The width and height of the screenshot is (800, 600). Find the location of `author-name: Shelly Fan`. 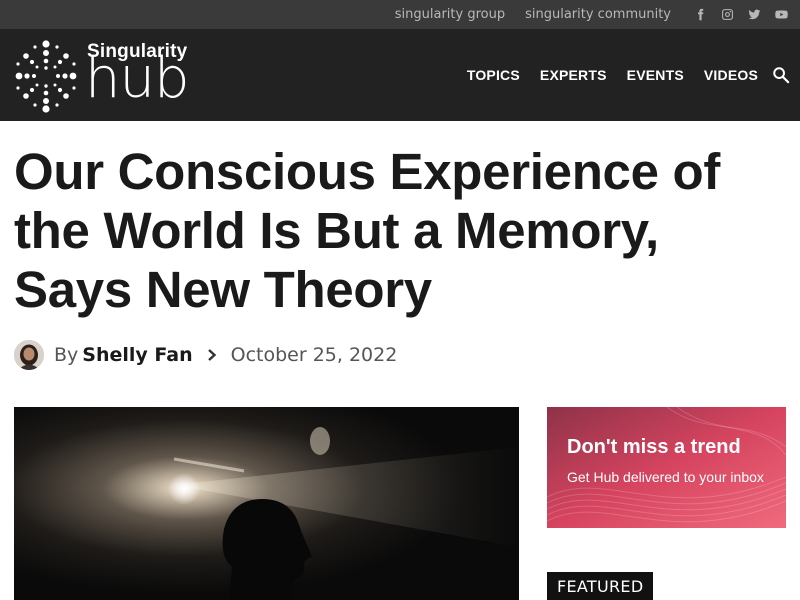

author-name: Shelly Fan is located at coordinates (137, 355).